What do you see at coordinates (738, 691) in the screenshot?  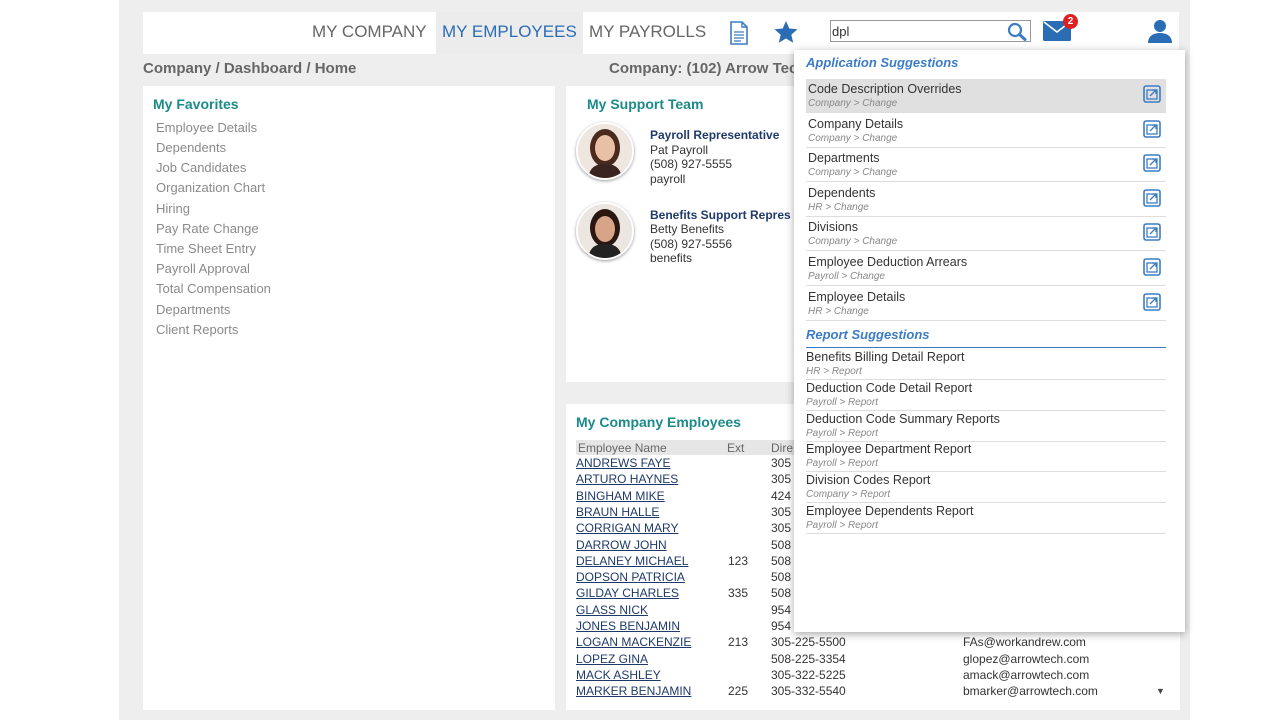 I see `employee-ext: 225` at bounding box center [738, 691].